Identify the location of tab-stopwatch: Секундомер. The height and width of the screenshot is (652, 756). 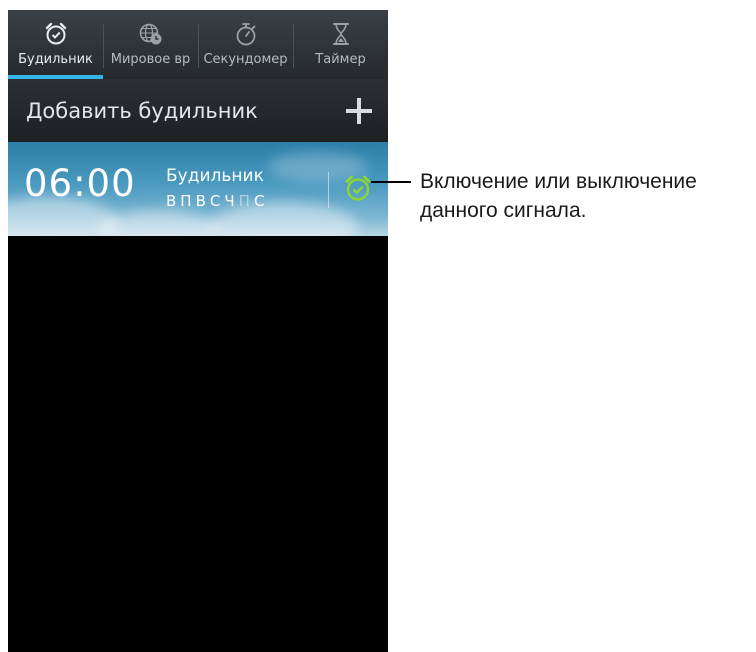
(245, 44).